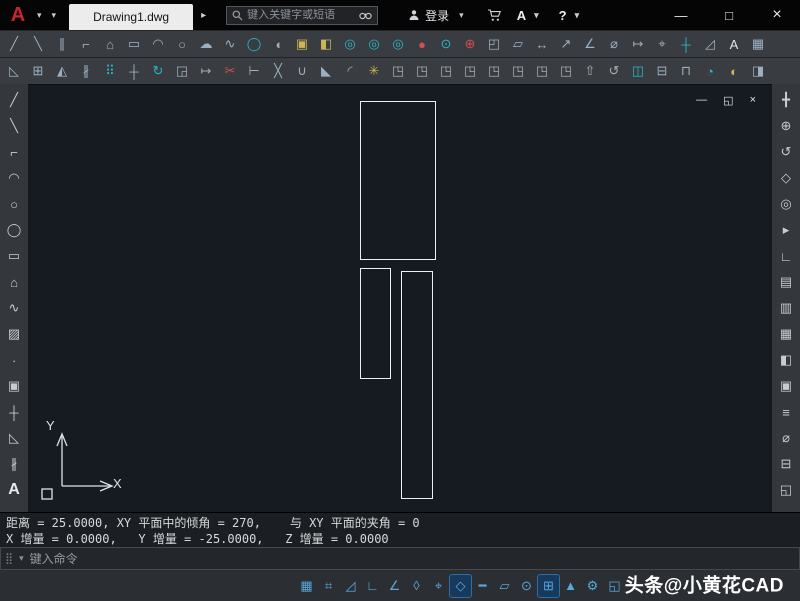  What do you see at coordinates (14, 412) in the screenshot?
I see `move-icon: ┼` at bounding box center [14, 412].